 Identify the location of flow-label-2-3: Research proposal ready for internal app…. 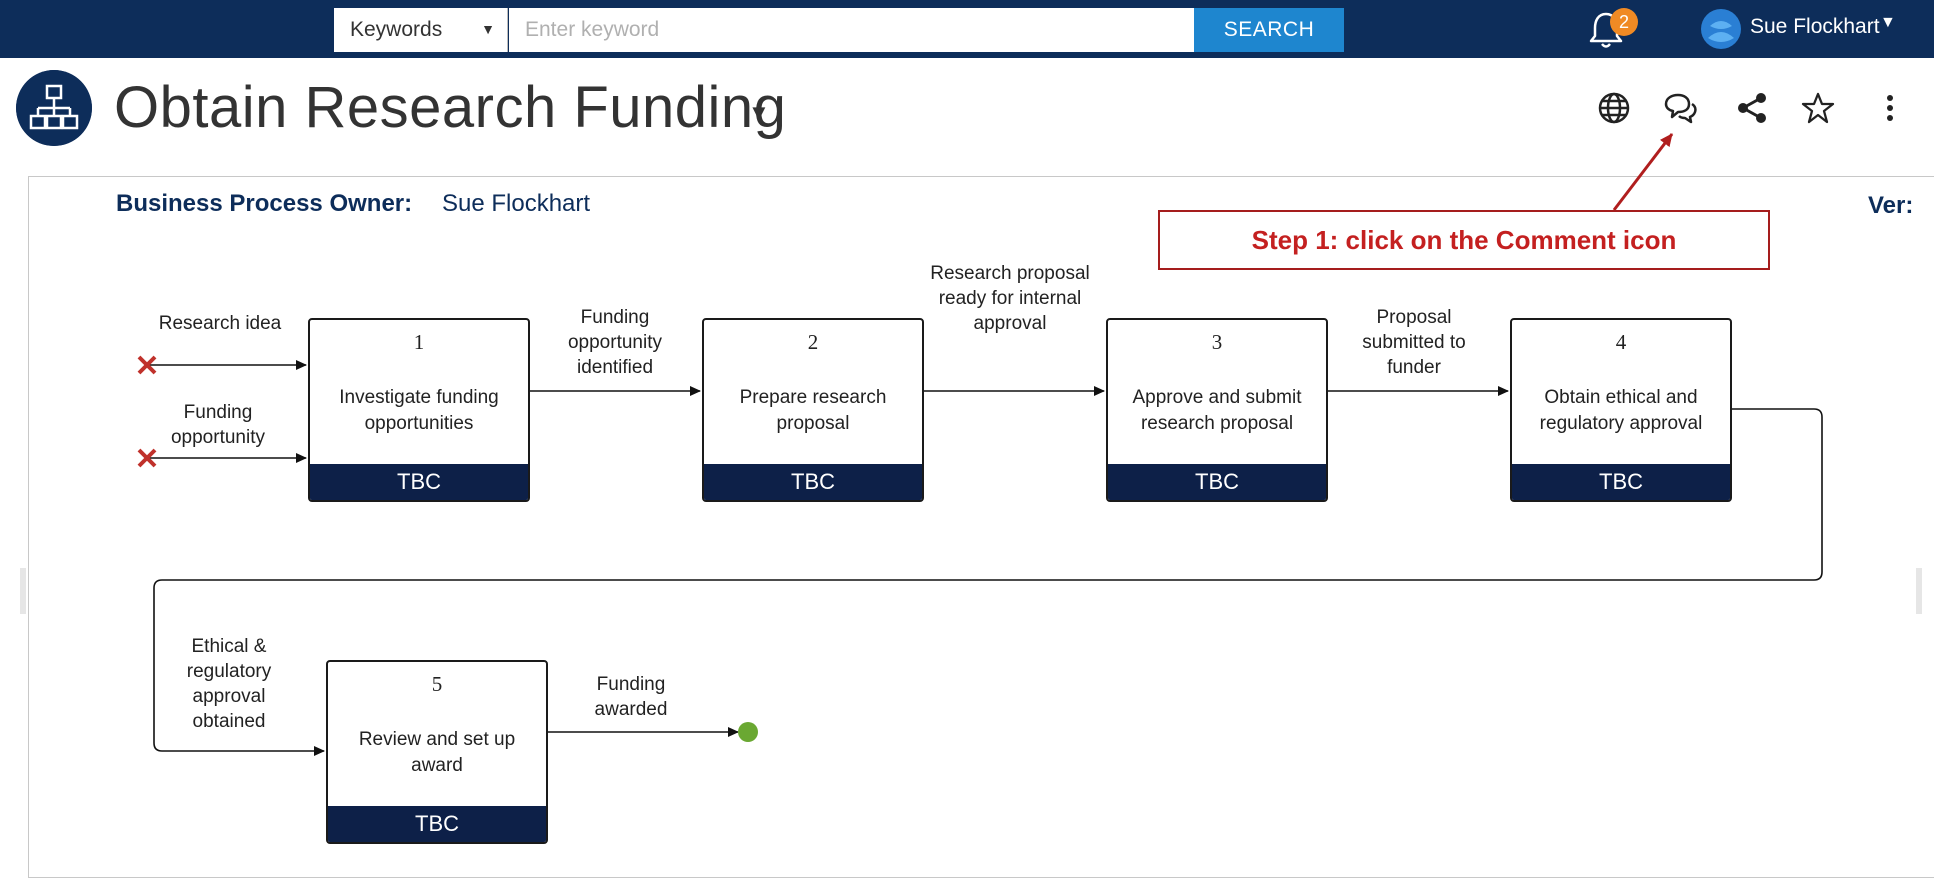
(1010, 298).